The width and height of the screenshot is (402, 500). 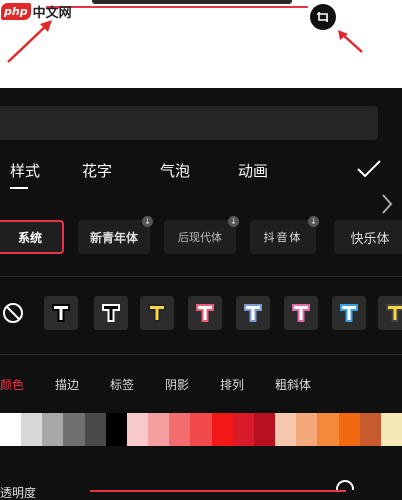 What do you see at coordinates (177, 384) in the screenshot?
I see `subtab-shadow: 阴影` at bounding box center [177, 384].